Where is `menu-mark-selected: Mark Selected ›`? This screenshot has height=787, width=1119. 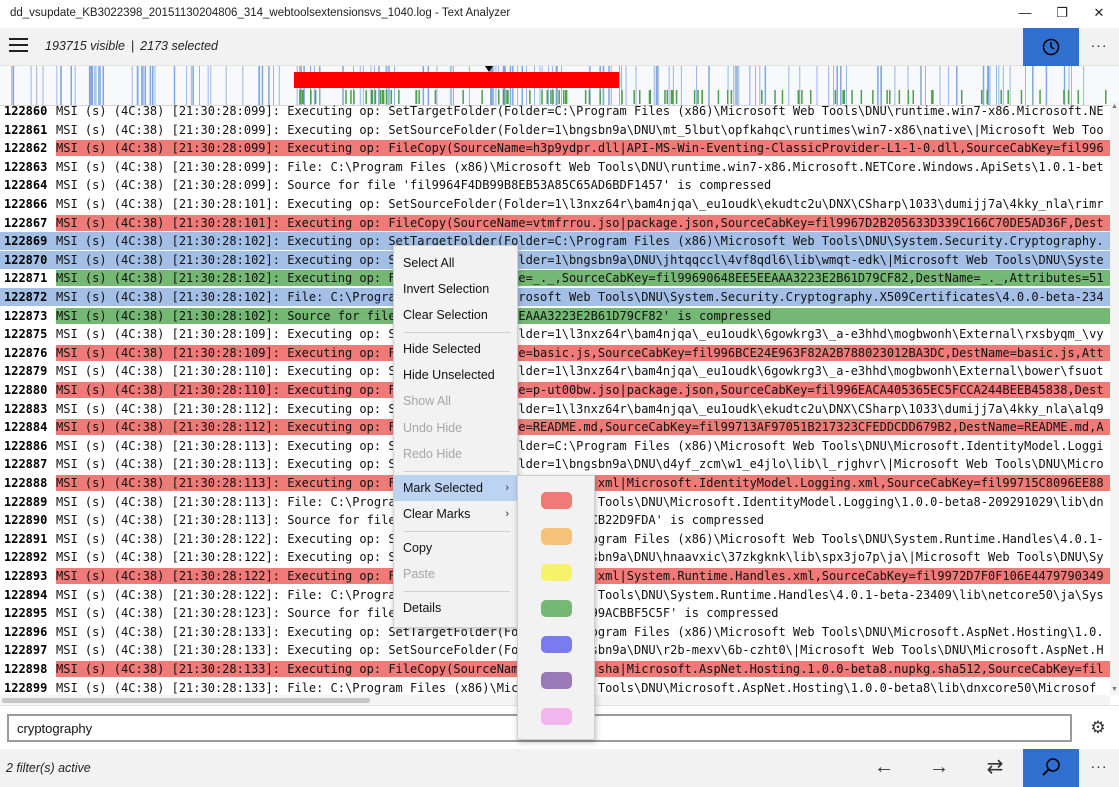 menu-mark-selected: Mark Selected › is located at coordinates (455, 488).